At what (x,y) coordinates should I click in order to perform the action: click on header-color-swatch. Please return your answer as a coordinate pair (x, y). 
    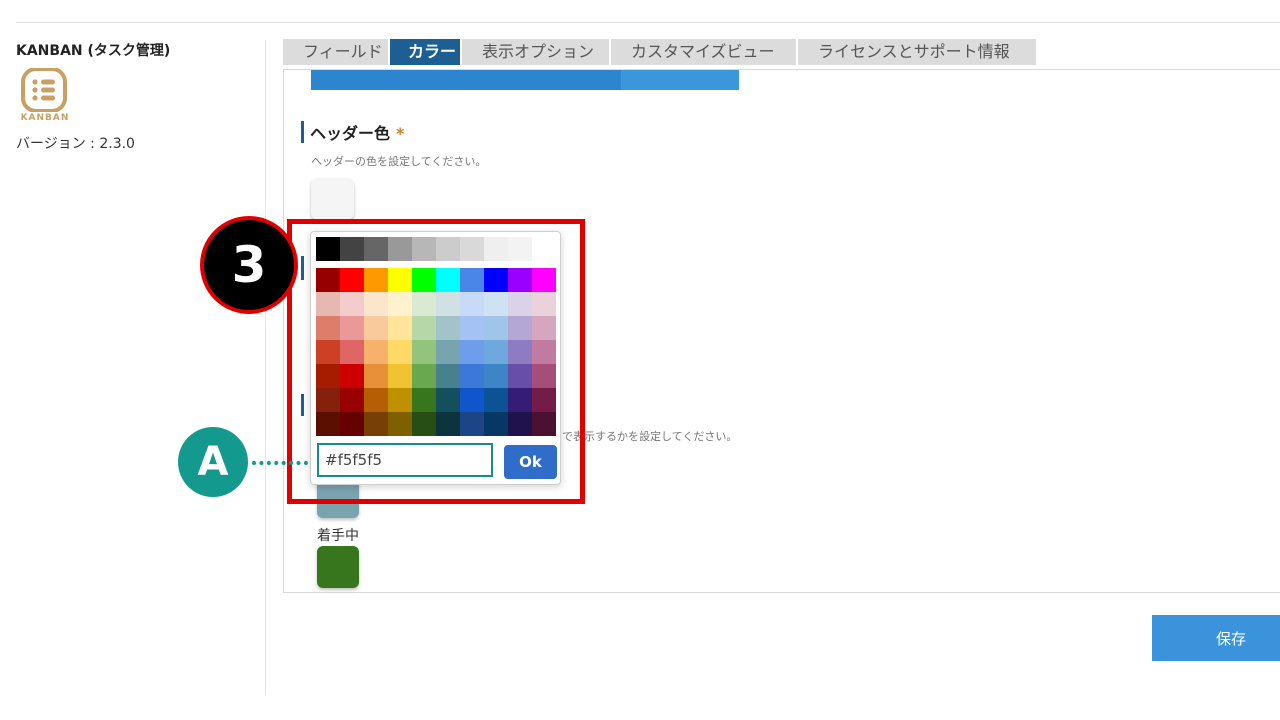
    Looking at the image, I should click on (332, 199).